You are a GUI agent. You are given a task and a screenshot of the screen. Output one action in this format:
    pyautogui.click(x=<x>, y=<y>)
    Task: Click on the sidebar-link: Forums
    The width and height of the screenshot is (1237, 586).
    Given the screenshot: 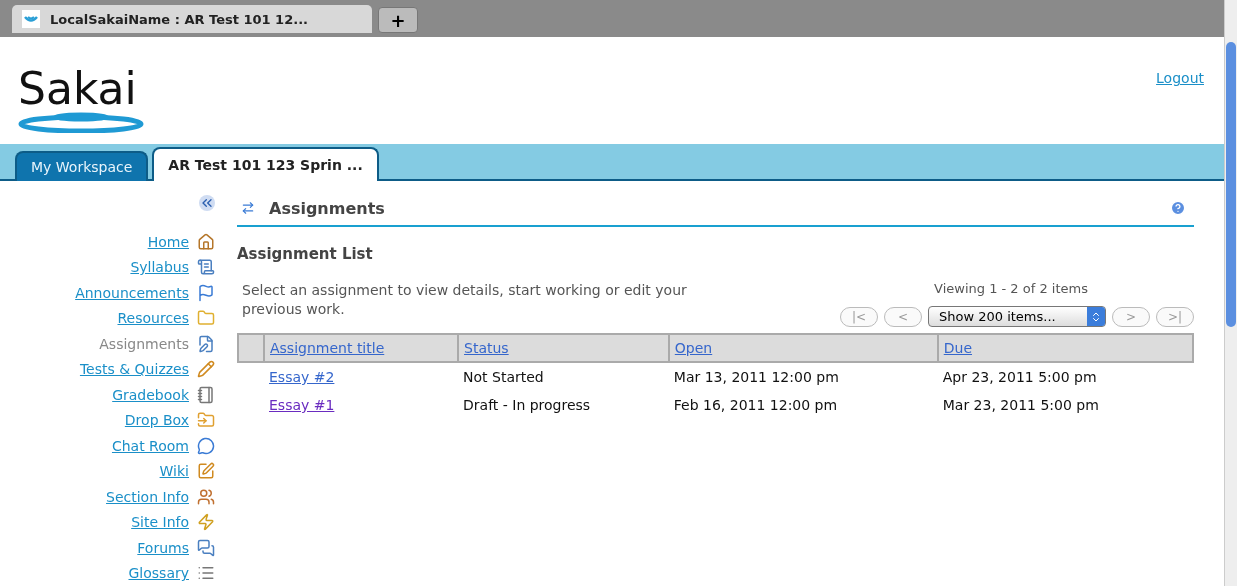 What is the action you would take?
    pyautogui.click(x=163, y=548)
    